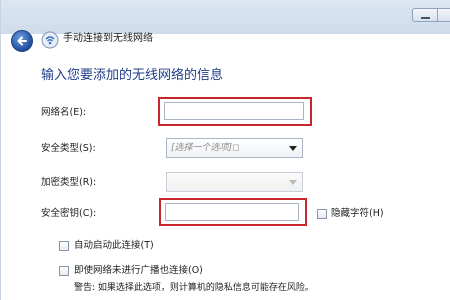  Describe the element at coordinates (64, 271) in the screenshot. I see `connect-hidden-checkbox` at that location.